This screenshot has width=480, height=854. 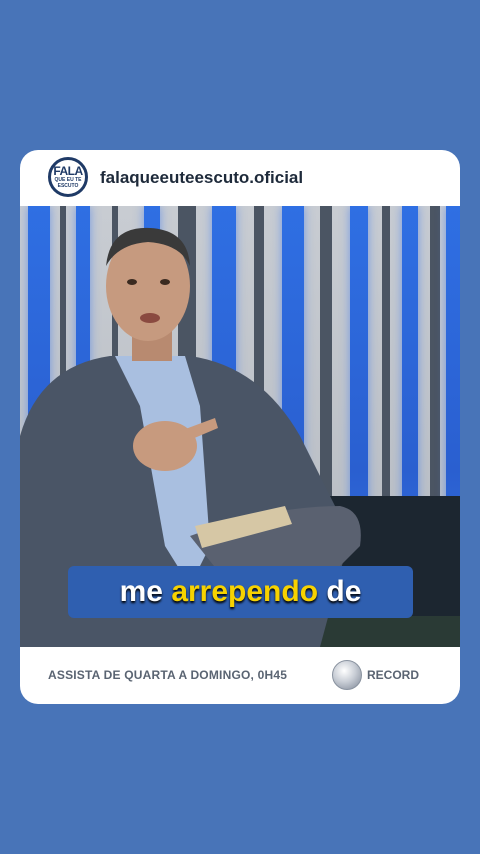 I want to click on schedule-text: ASSISTA DE QUARTA A DOMINGO, 0H45, so click(x=168, y=675).